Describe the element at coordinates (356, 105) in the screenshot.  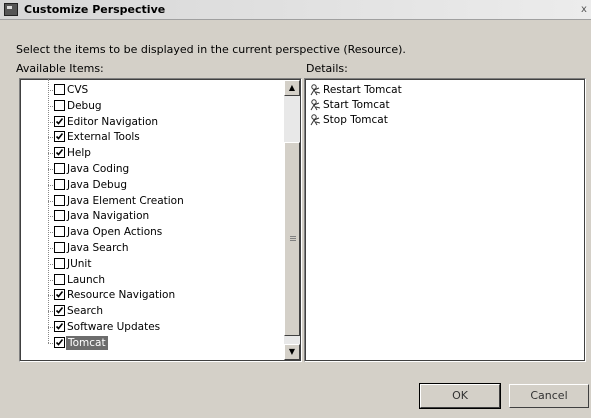
I see `detail-item-label: Start Tomcat` at that location.